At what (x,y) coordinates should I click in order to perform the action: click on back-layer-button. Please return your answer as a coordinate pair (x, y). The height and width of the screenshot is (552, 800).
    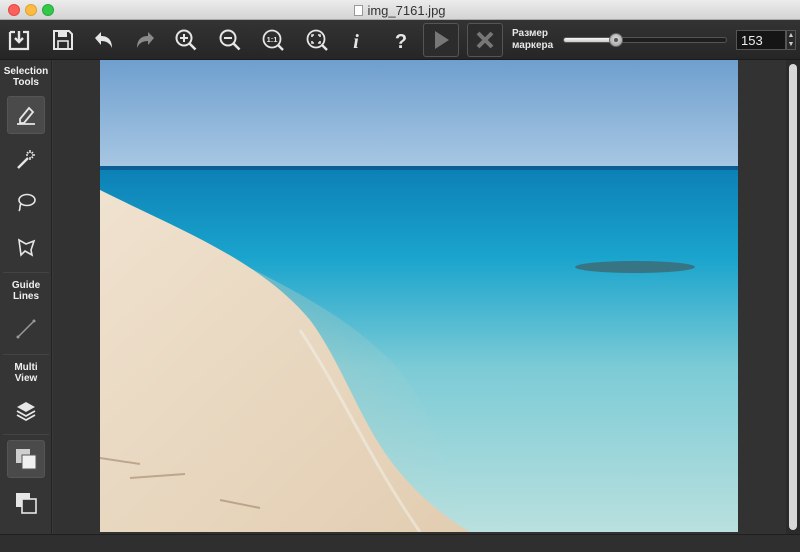
    Looking at the image, I should click on (26, 503).